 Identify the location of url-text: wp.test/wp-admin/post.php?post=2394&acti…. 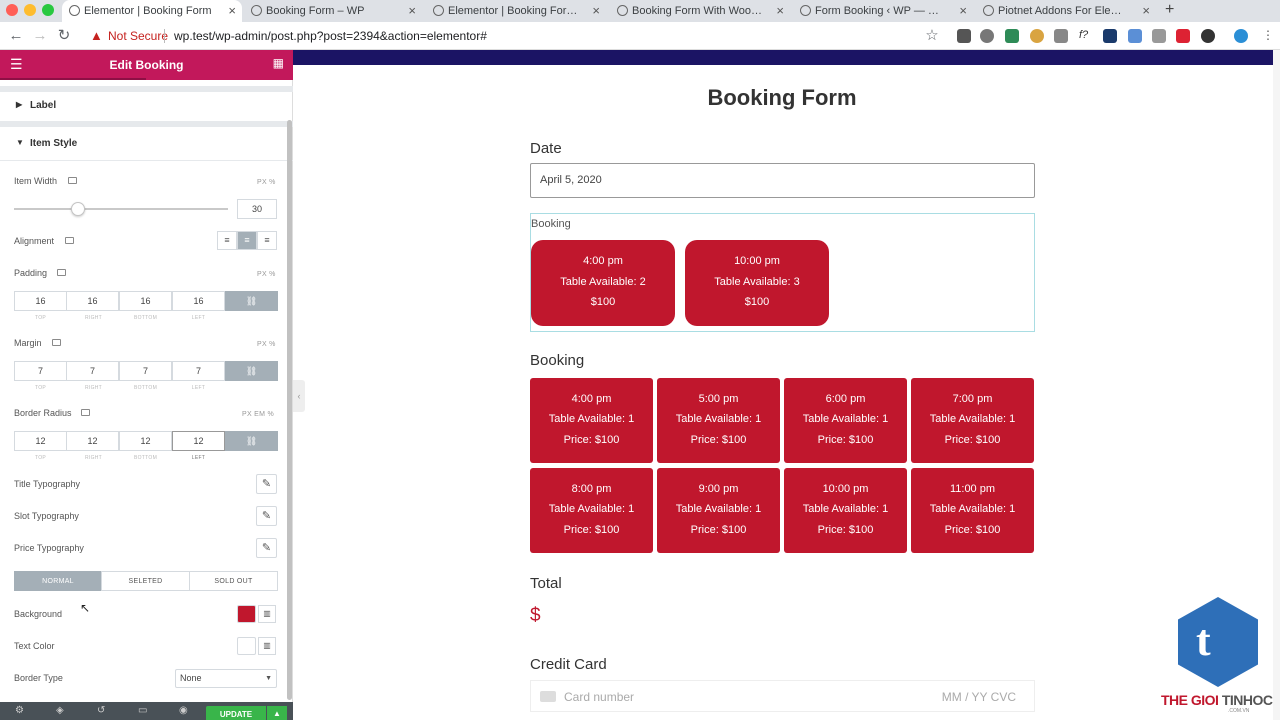
(330, 36).